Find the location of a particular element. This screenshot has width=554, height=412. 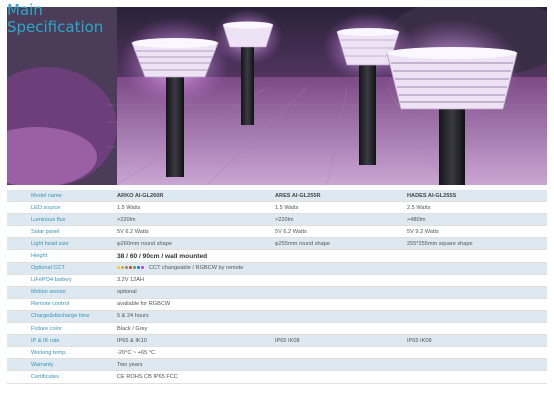

table-row: LED source 1.5 Watts 1.5 Watts 2.5 Watts is located at coordinates (277, 208).